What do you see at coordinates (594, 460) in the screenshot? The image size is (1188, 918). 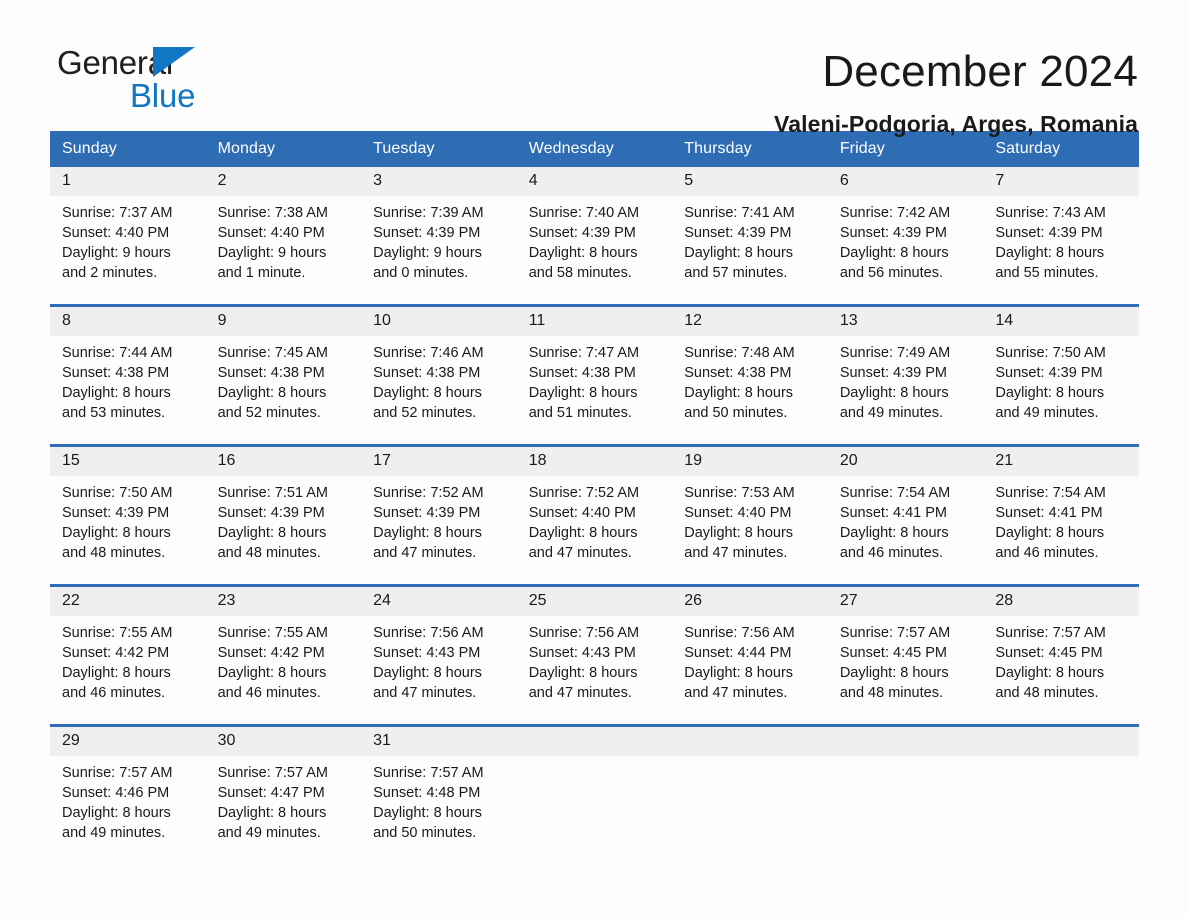 I see `day-number: 18` at bounding box center [594, 460].